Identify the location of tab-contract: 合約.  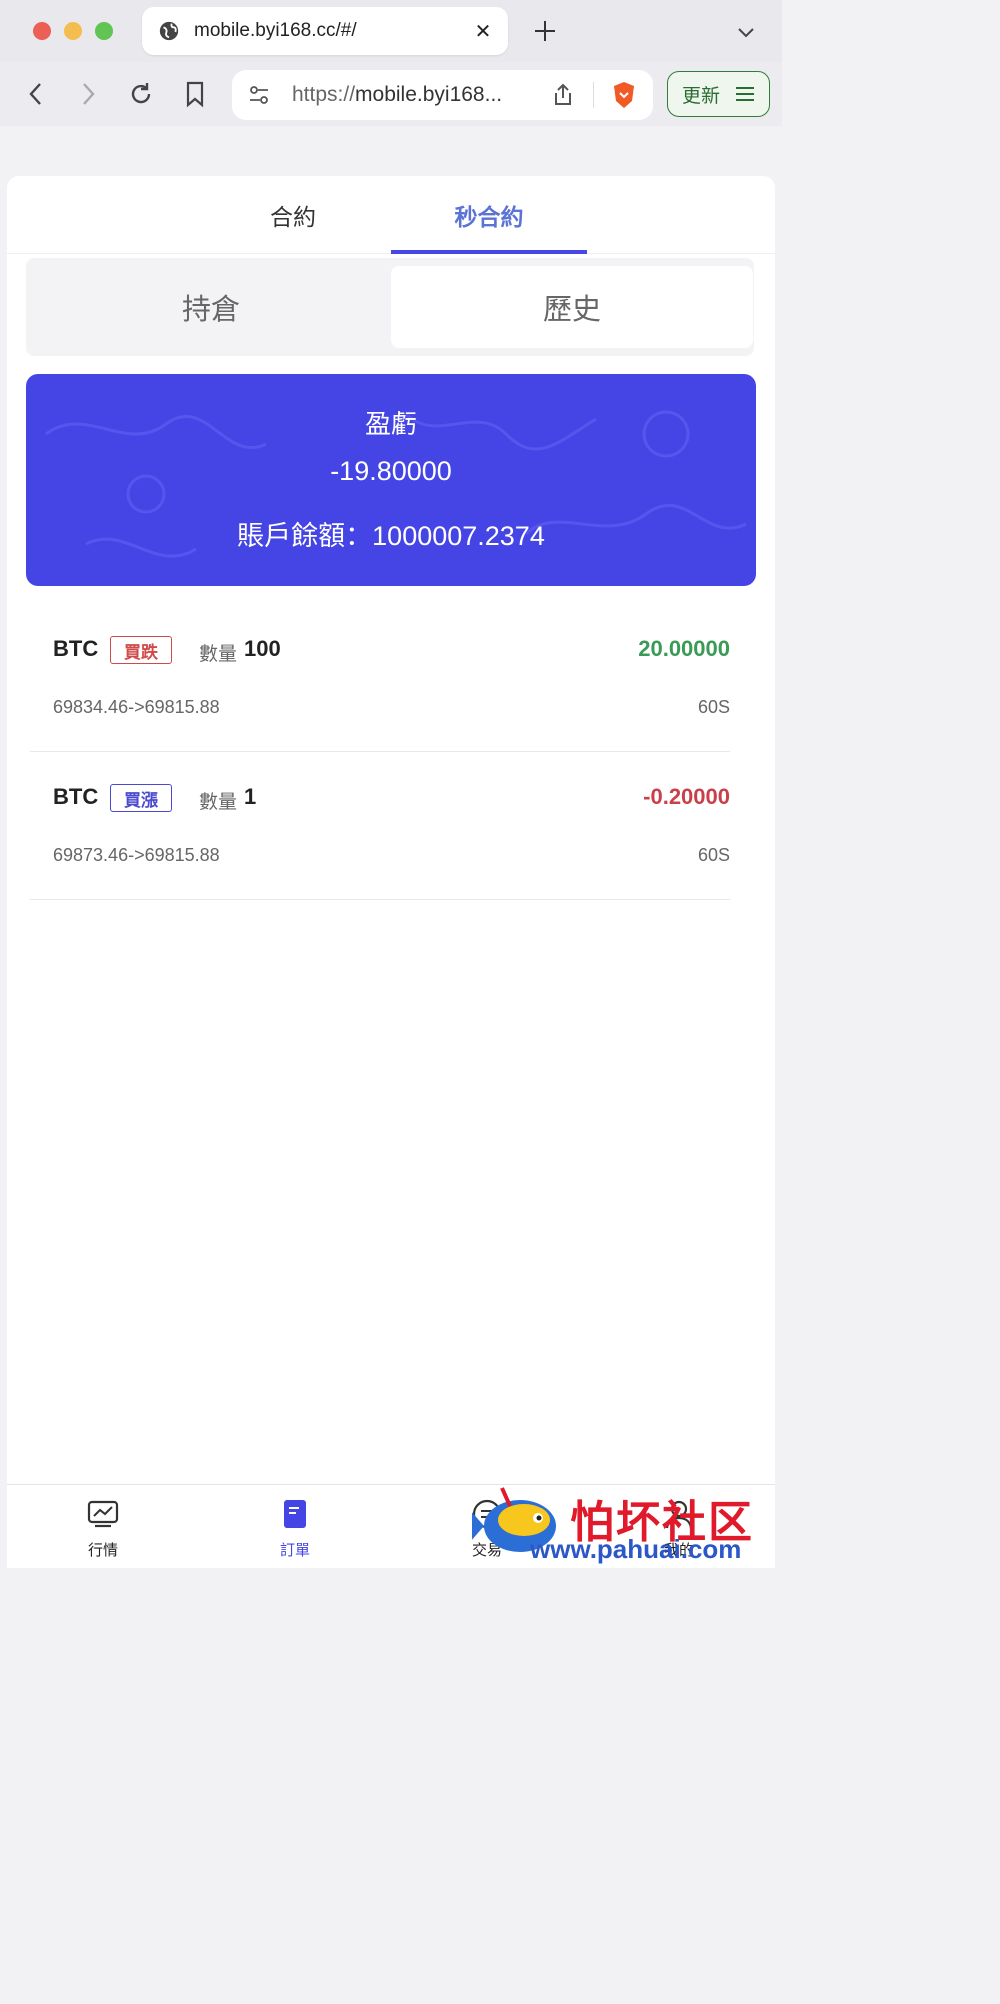
(293, 215).